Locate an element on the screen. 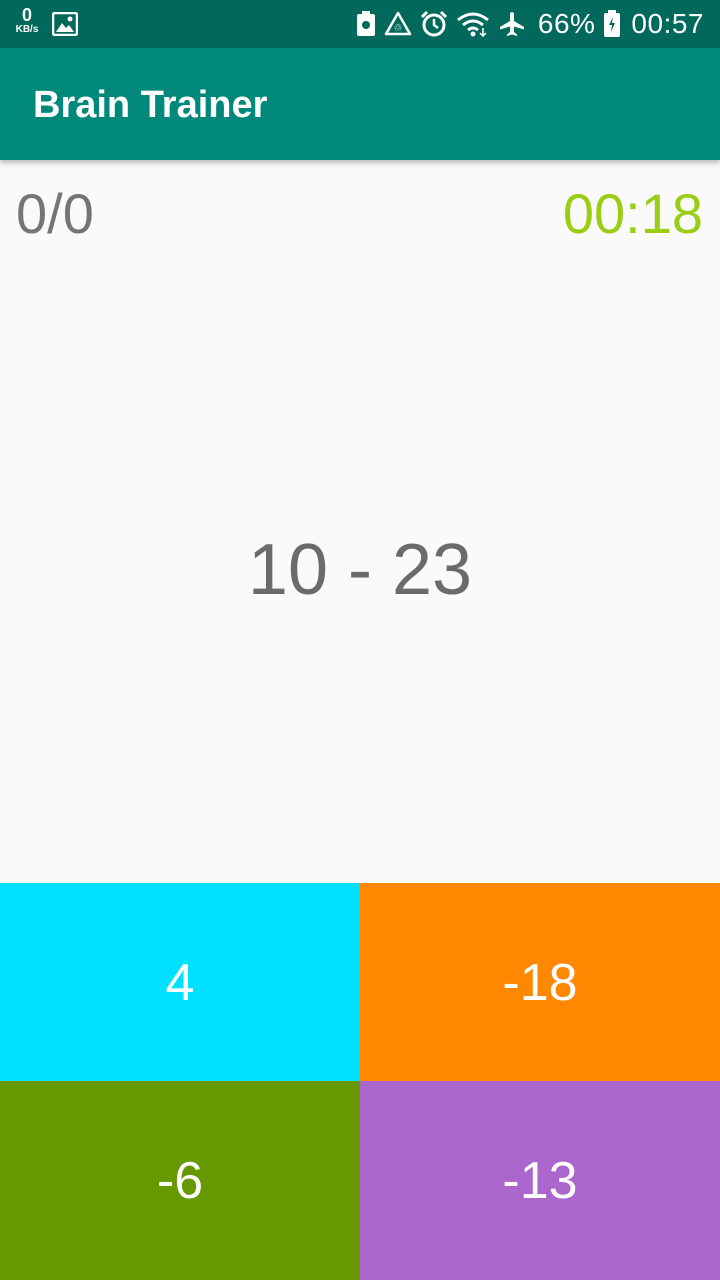 The image size is (720, 1280). battery-icon is located at coordinates (612, 24).